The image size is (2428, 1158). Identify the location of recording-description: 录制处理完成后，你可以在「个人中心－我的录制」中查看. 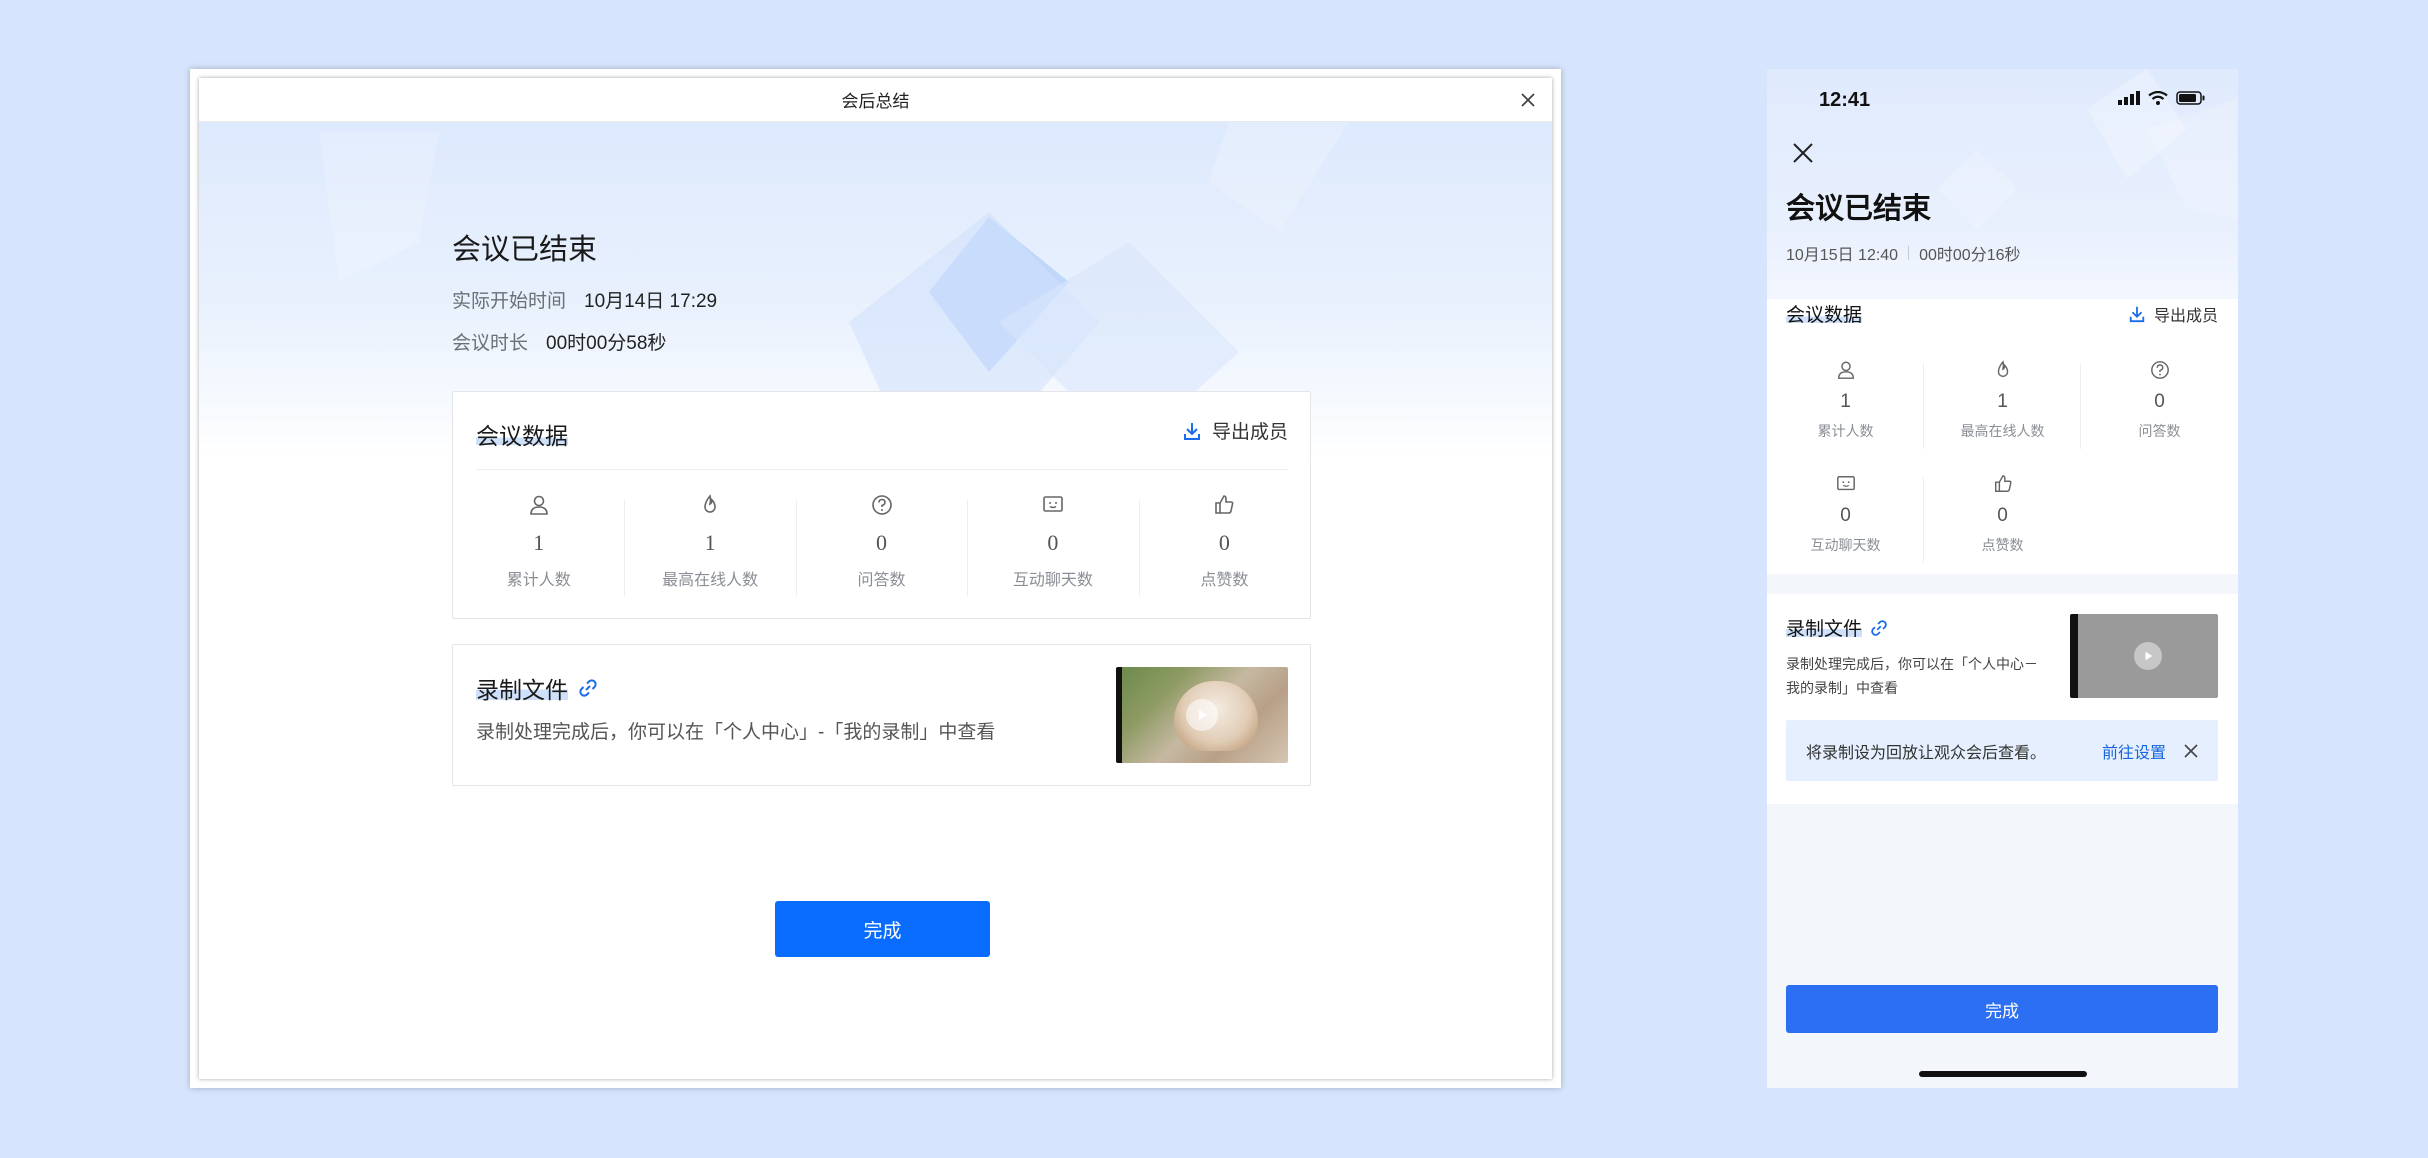
(1912, 676).